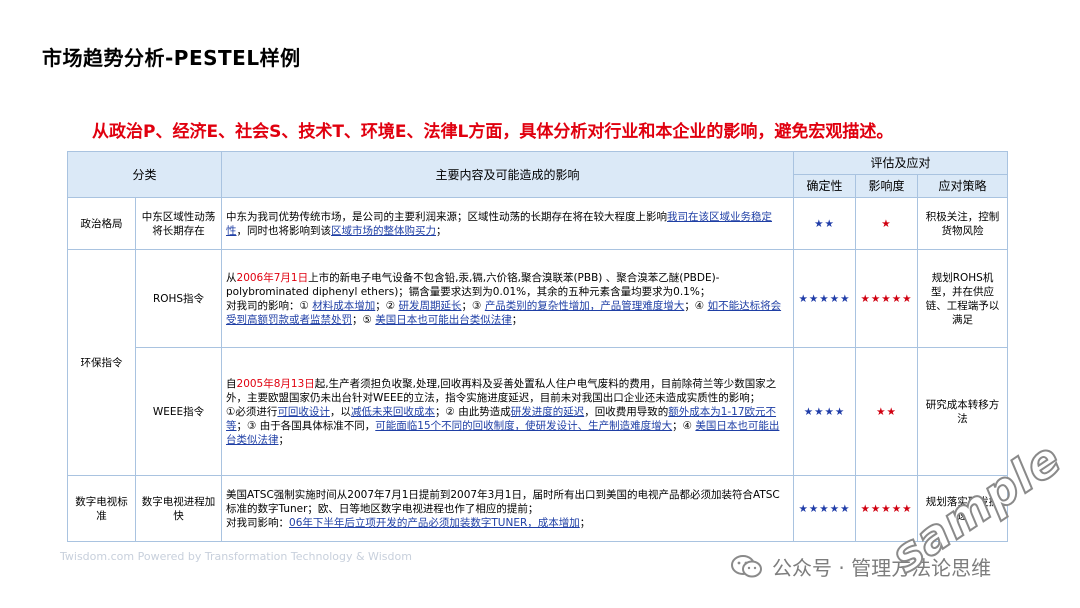  Describe the element at coordinates (825, 298) in the screenshot. I see `certainty-rohs: ★★★★★` at that location.